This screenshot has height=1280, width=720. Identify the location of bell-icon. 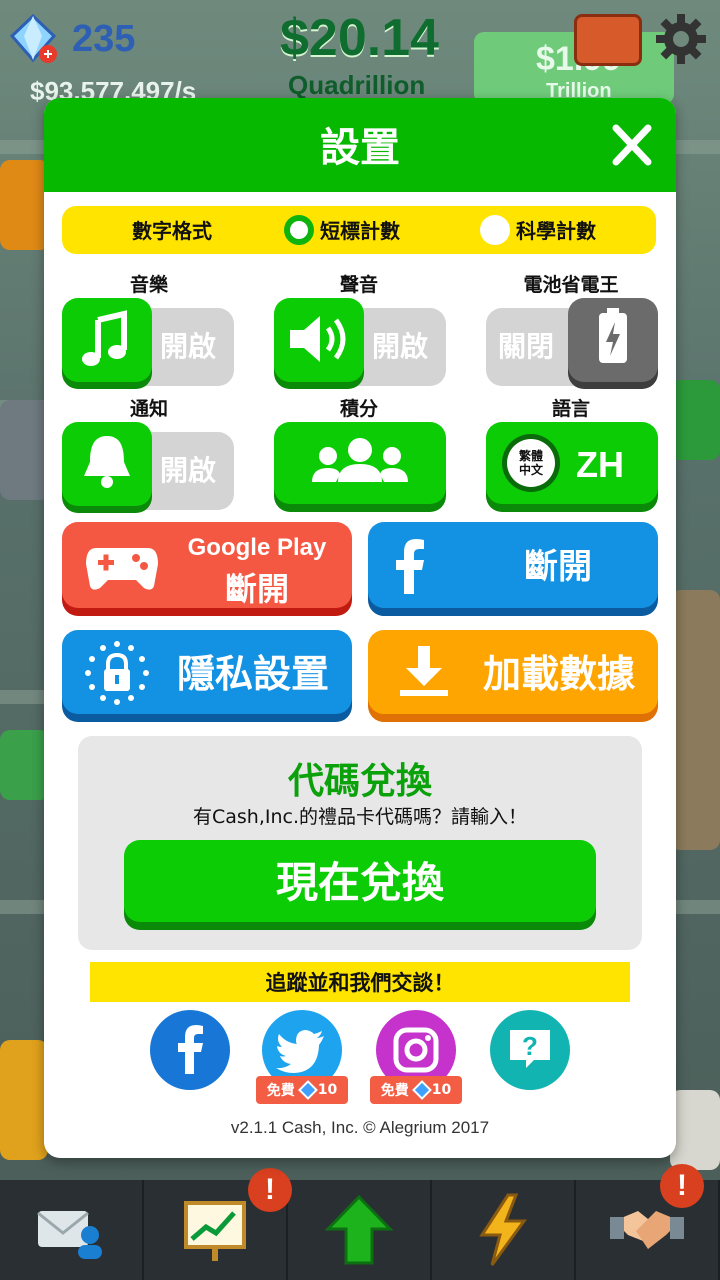
(107, 462).